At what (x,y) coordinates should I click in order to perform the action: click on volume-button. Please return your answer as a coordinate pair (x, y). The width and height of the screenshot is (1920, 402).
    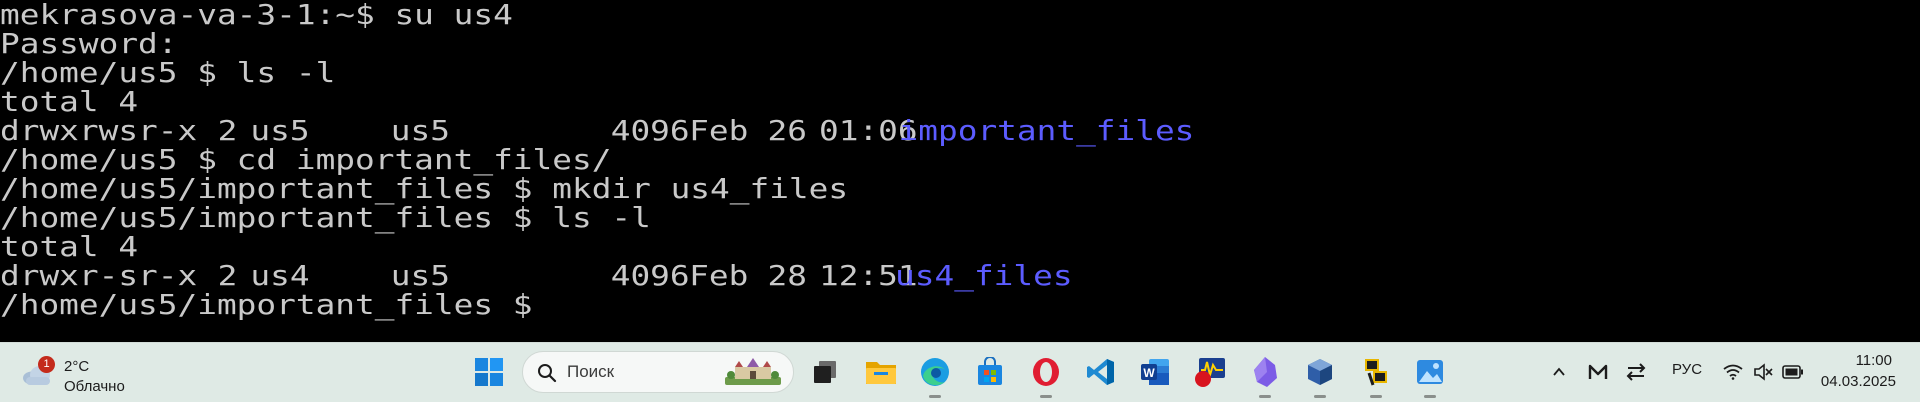
    Looking at the image, I should click on (1763, 372).